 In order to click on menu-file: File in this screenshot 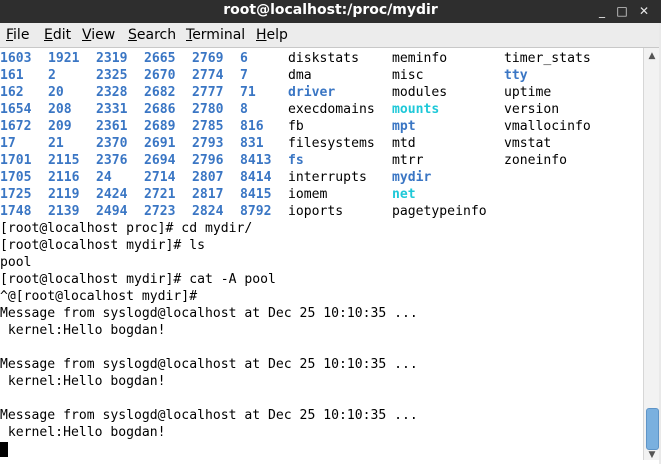, I will do `click(17, 35)`.